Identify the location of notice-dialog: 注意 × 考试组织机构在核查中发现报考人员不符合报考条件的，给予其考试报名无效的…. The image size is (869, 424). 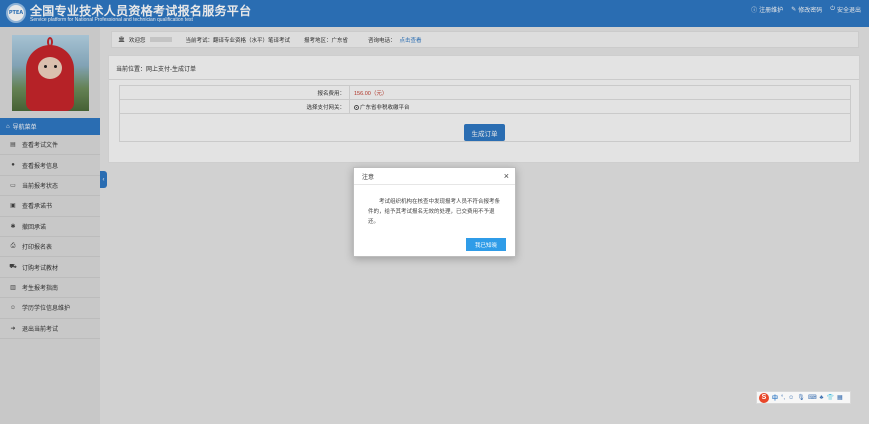
(434, 212).